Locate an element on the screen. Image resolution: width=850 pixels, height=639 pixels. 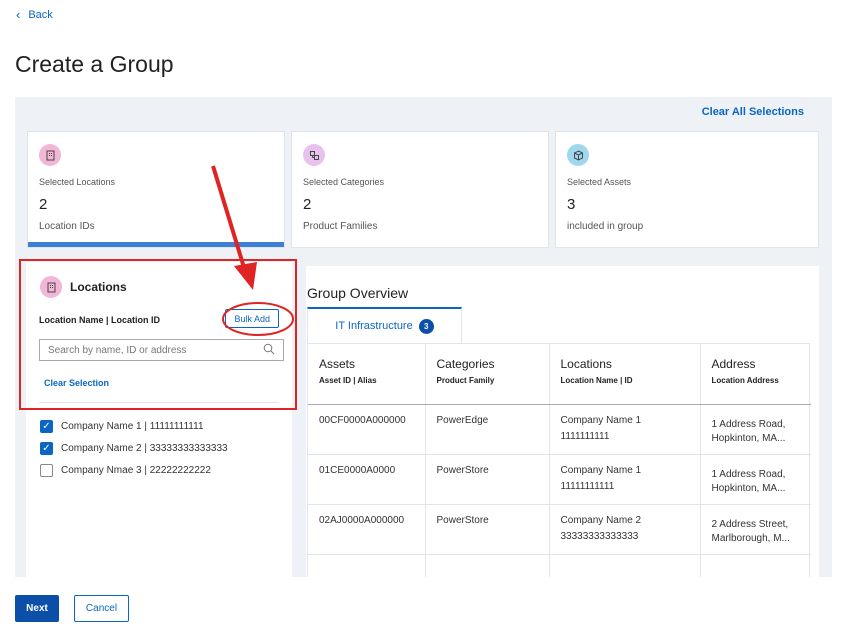
back-label: Back is located at coordinates (40, 14).